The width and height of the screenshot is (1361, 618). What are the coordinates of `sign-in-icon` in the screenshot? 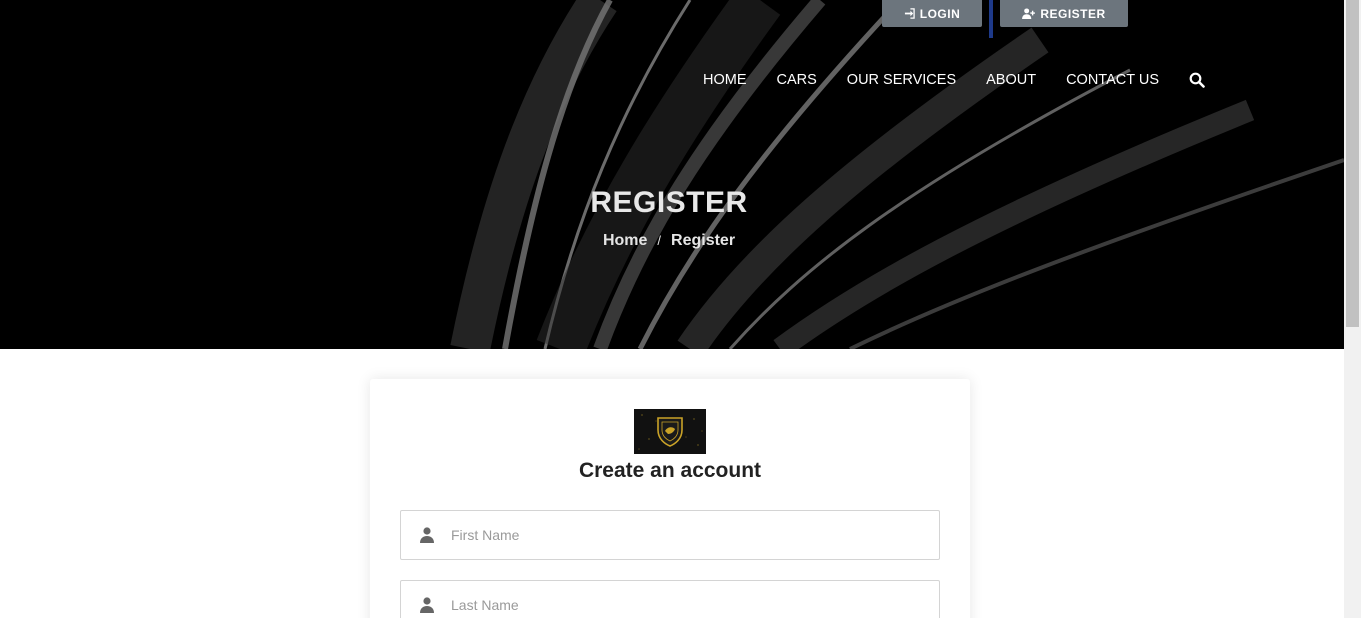 It's located at (909, 13).